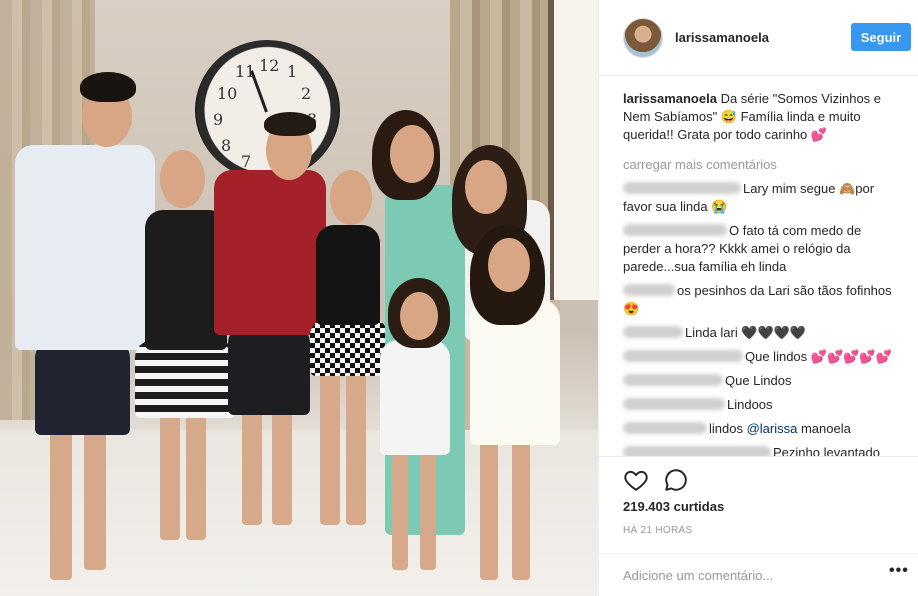 Image resolution: width=918 pixels, height=596 pixels. I want to click on clock-number: 10, so click(227, 93).